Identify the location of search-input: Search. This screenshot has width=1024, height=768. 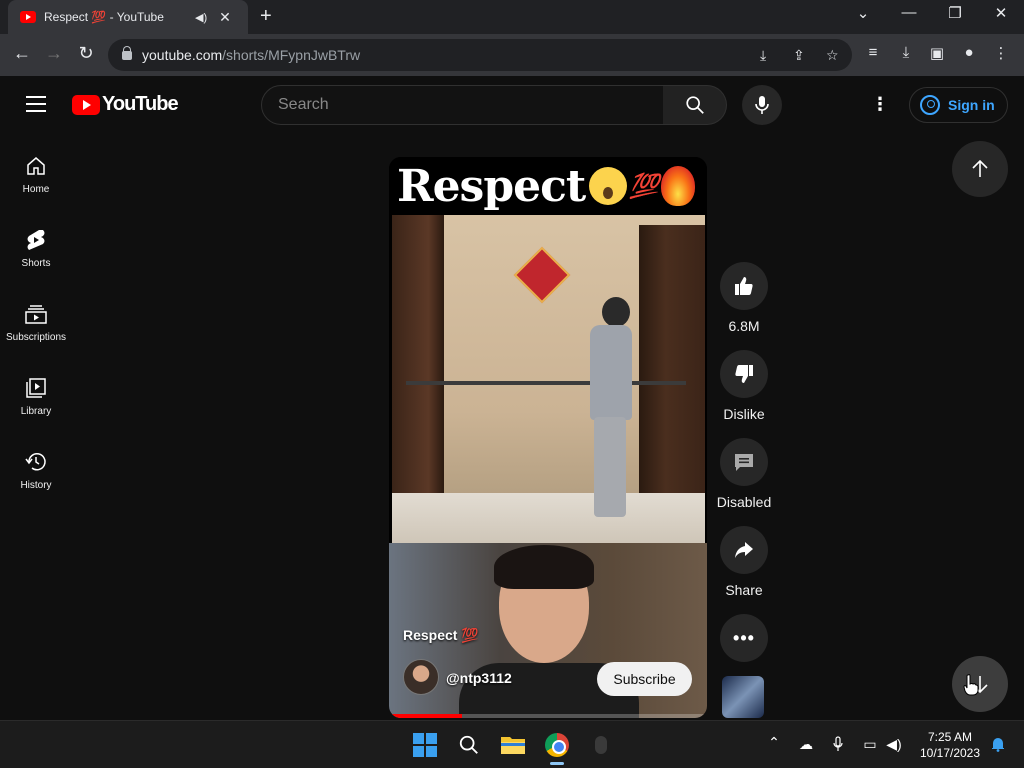
(462, 105).